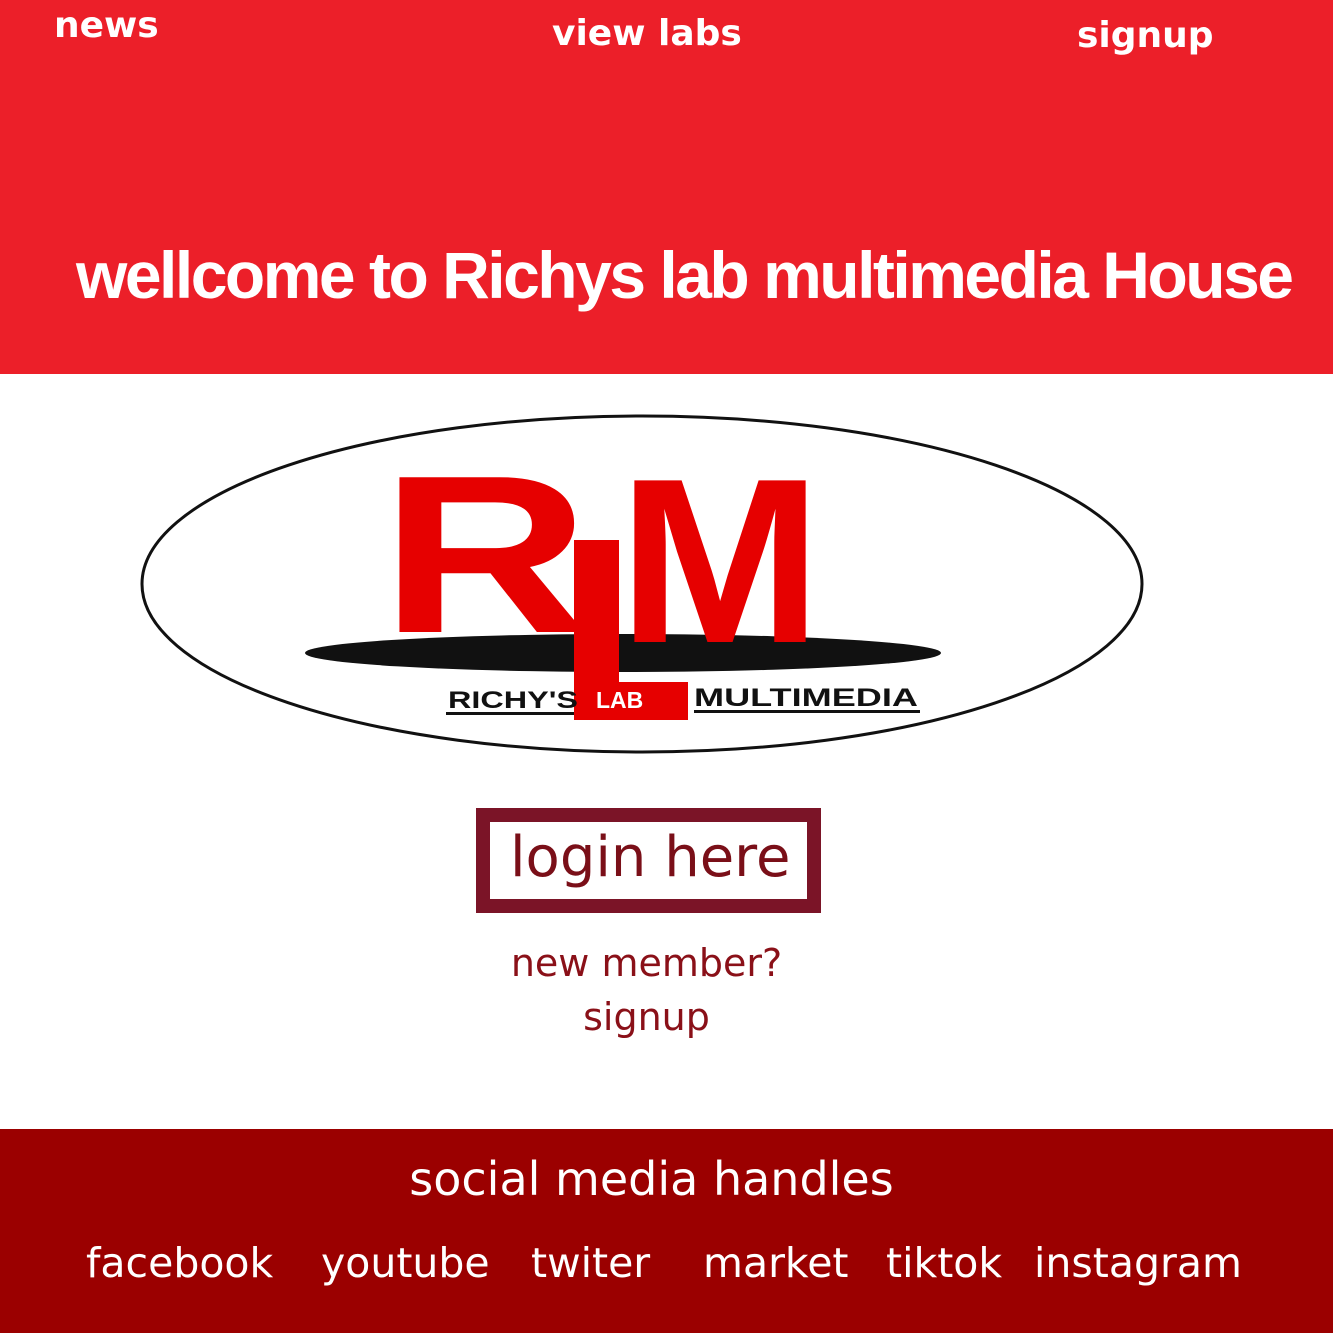 This screenshot has height=1333, width=1333. What do you see at coordinates (179, 1263) in the screenshot?
I see `social-link-facebook: facebook` at bounding box center [179, 1263].